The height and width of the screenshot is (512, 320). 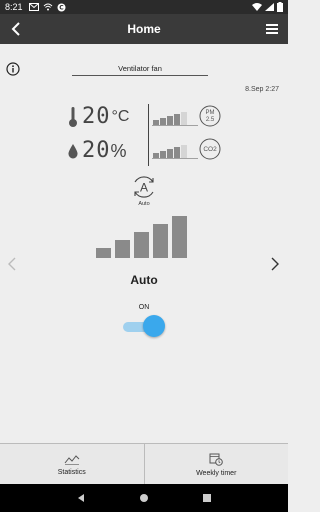 What do you see at coordinates (144, 7) in the screenshot?
I see `status-bar: 8:21 C` at bounding box center [144, 7].